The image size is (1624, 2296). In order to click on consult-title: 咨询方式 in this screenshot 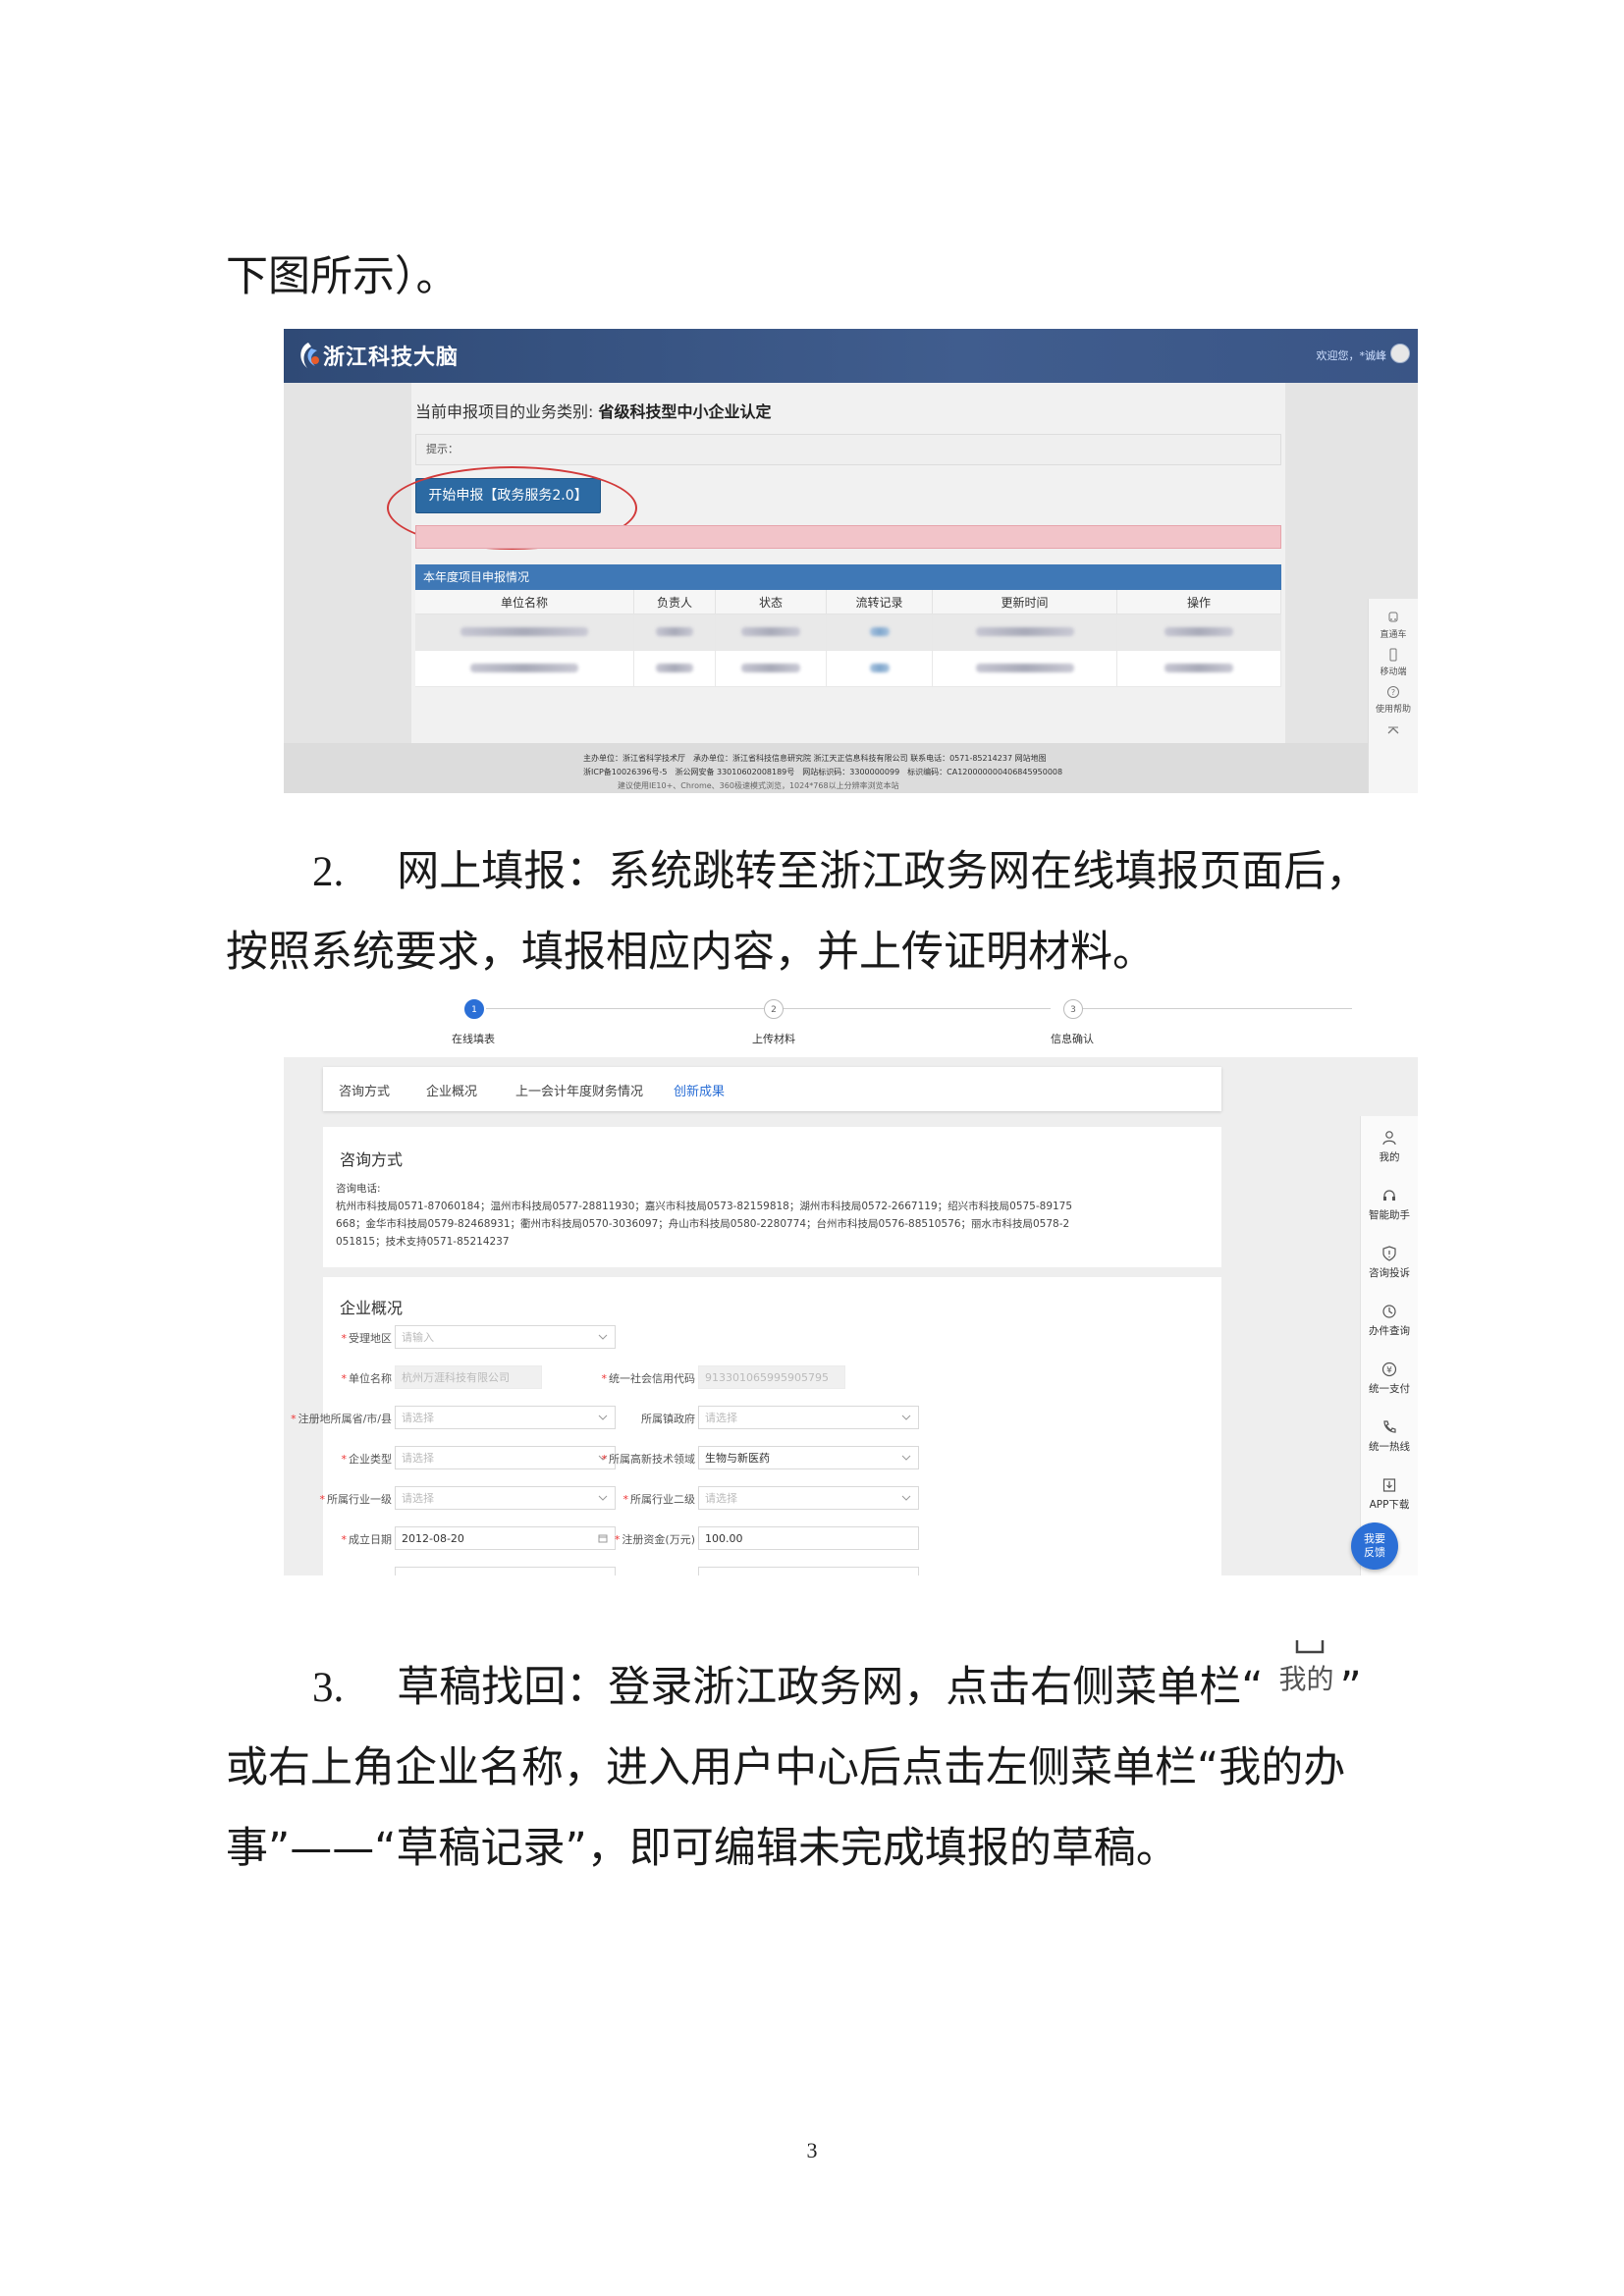, I will do `click(372, 1159)`.